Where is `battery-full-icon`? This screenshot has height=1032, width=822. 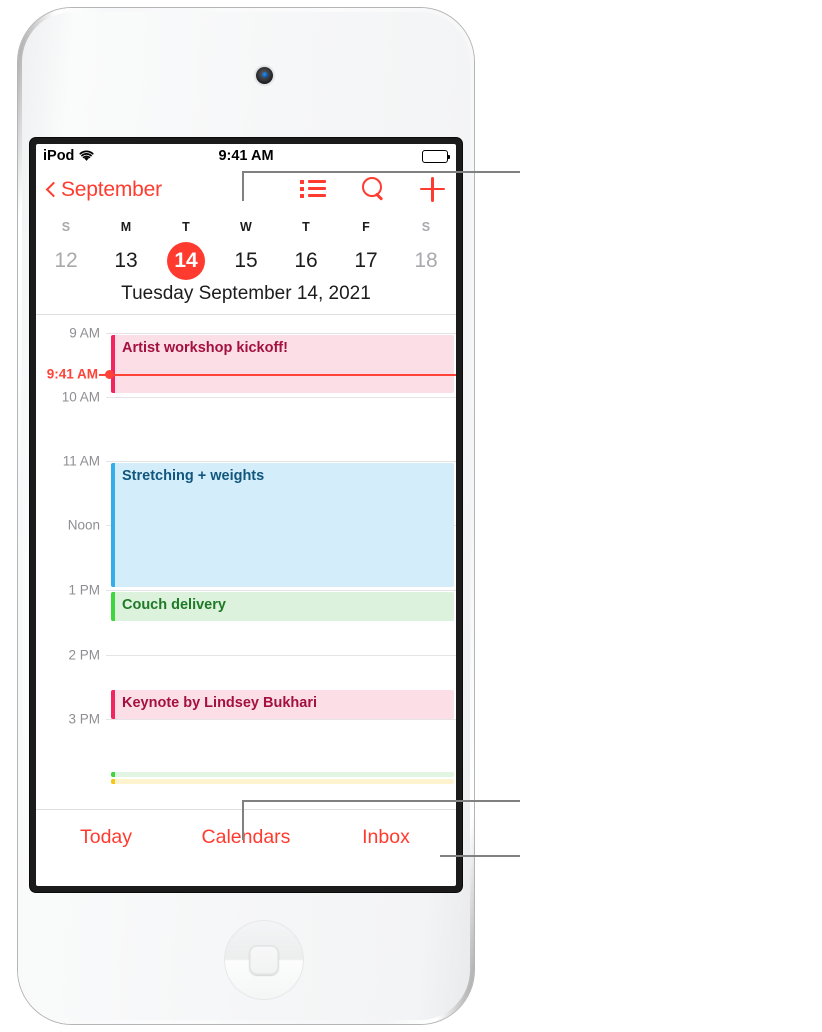 battery-full-icon is located at coordinates (436, 156).